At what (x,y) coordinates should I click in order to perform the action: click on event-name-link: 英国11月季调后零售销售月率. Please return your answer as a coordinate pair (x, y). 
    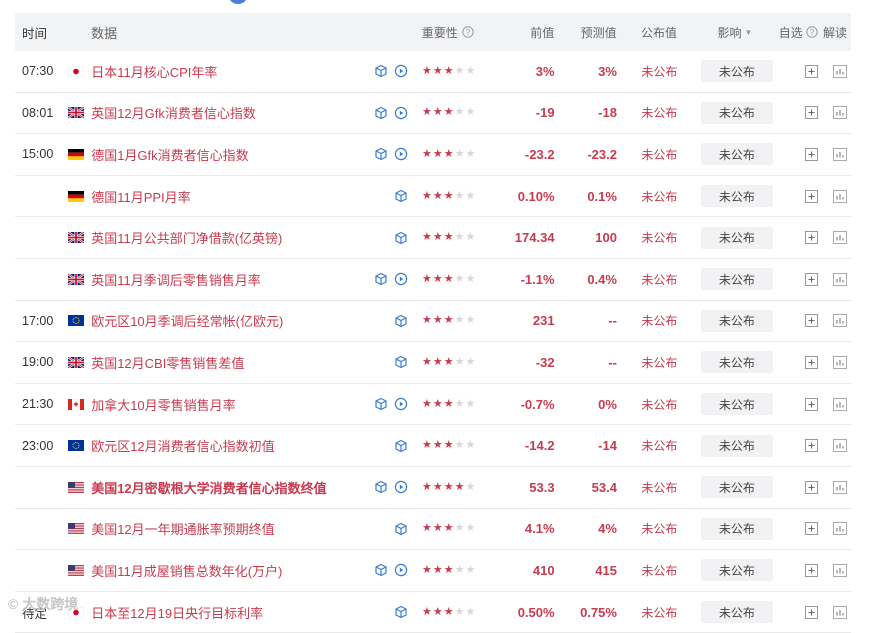
    Looking at the image, I should click on (225, 279).